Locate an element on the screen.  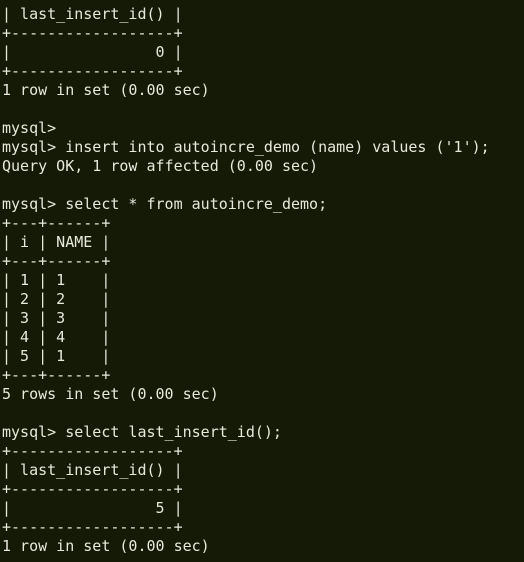
prompt-line: mysql> is located at coordinates (29, 128).